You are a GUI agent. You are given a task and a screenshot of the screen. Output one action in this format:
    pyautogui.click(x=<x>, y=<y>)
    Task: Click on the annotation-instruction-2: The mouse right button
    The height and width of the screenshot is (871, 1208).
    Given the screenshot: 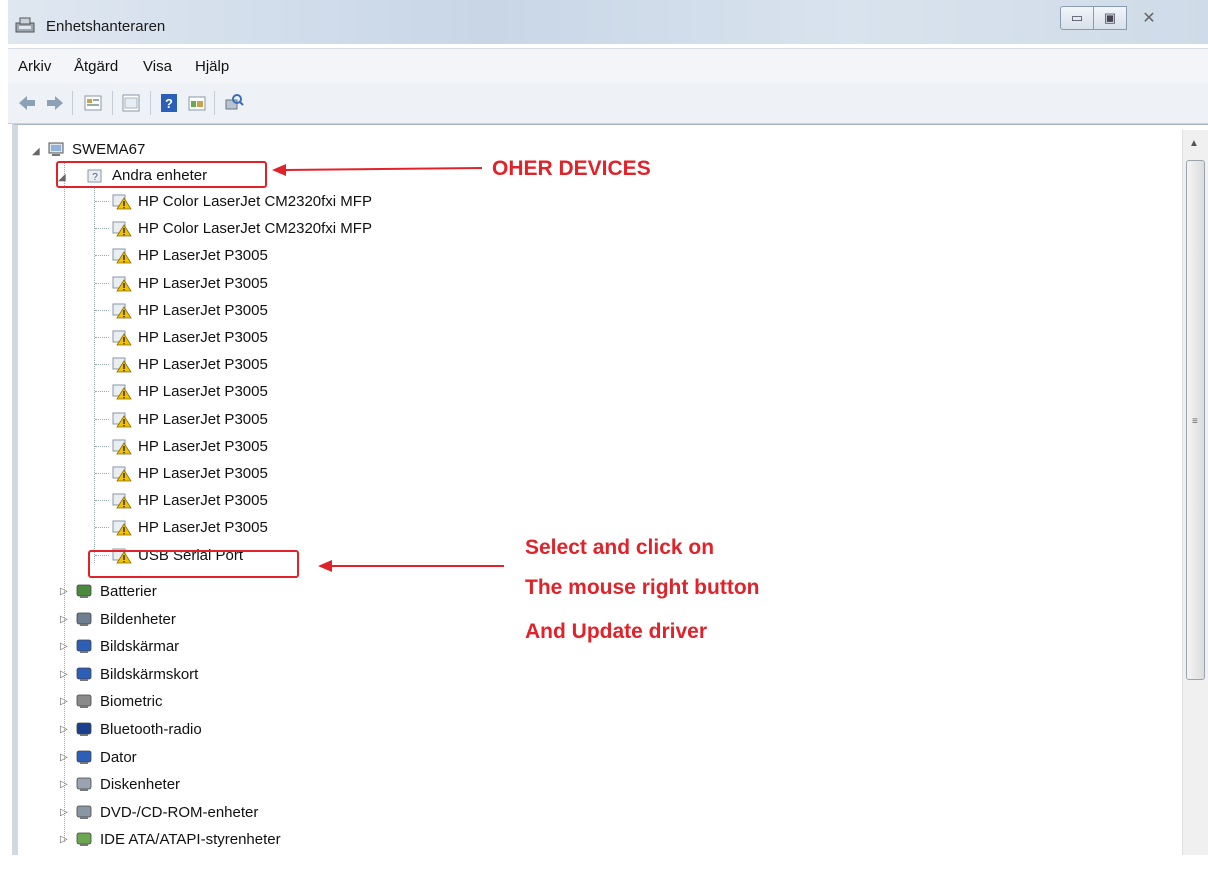 What is the action you would take?
    pyautogui.click(x=642, y=587)
    